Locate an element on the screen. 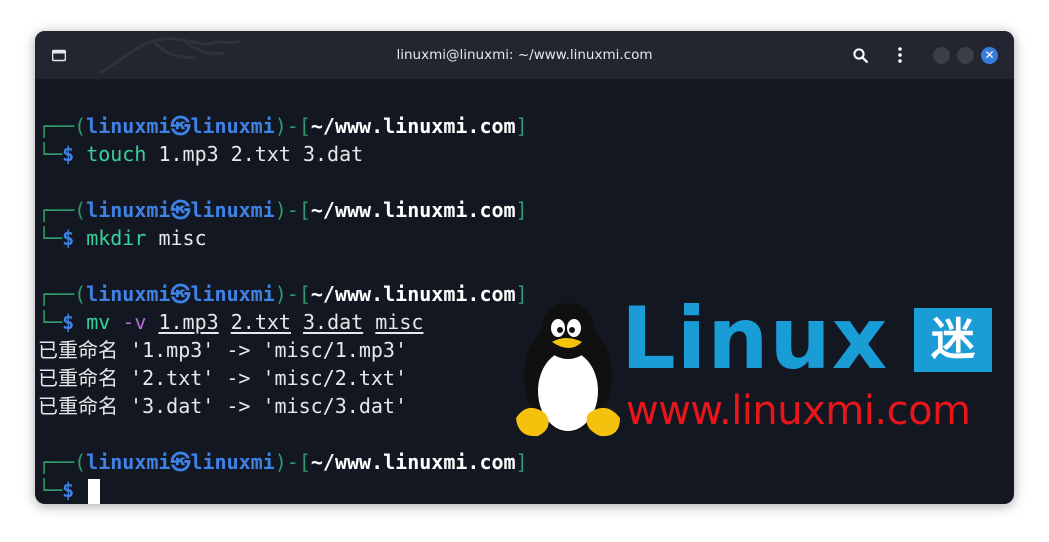  watermark-url: www.linuxmi.com is located at coordinates (798, 411).